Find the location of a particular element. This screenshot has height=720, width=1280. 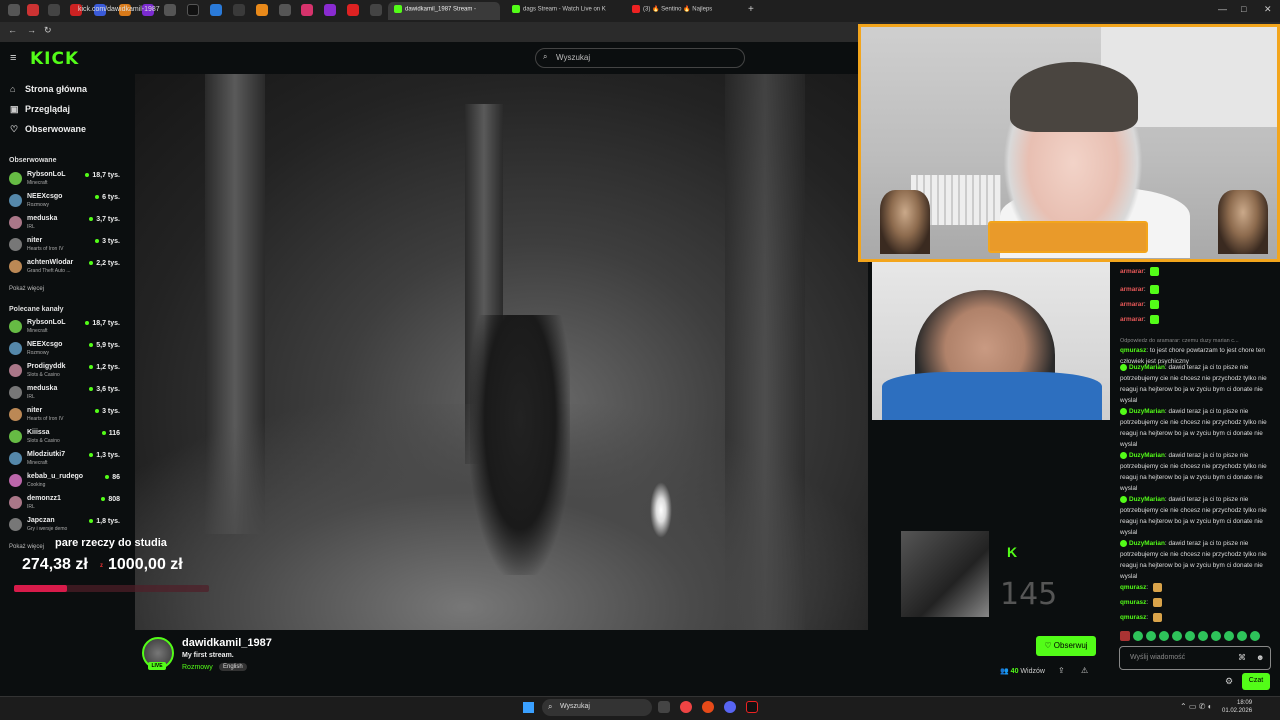

channel-item: Prodigyddk Slots & Casino 1,2 tys. is located at coordinates (66, 372).